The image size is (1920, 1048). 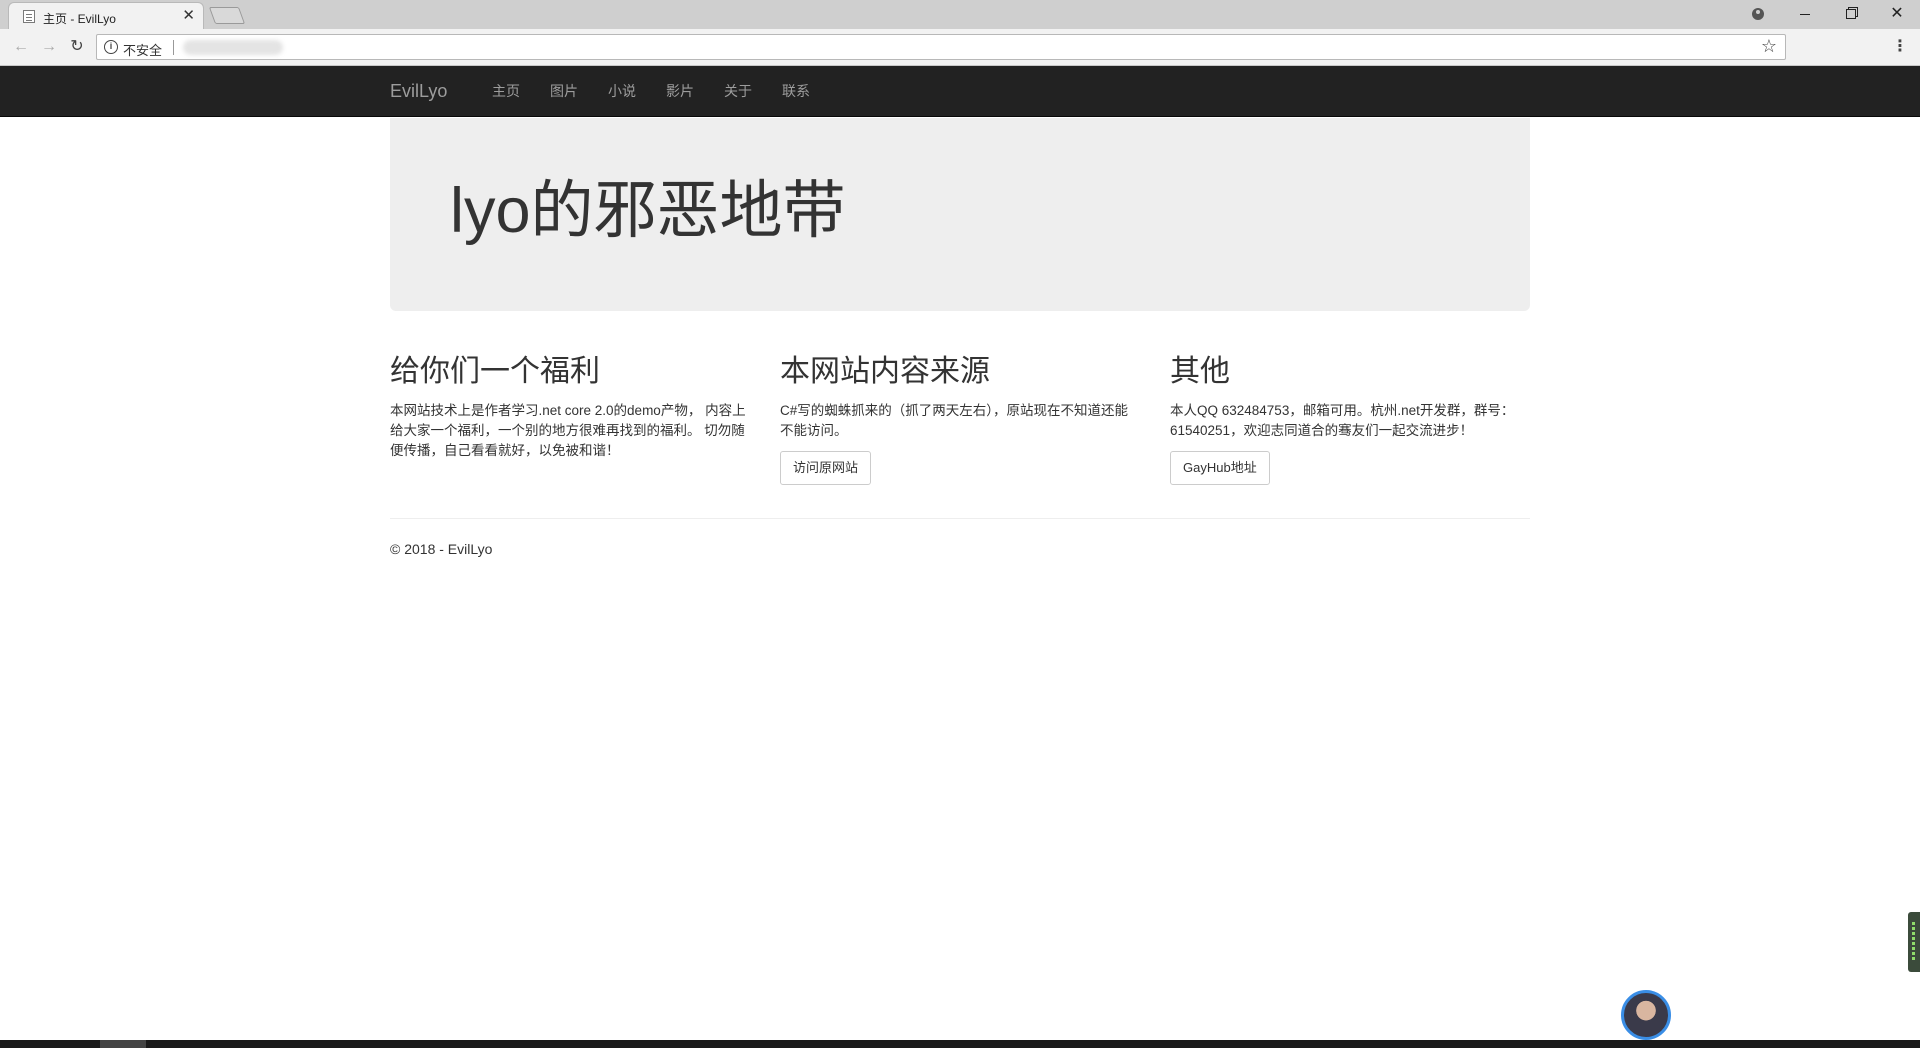 What do you see at coordinates (1200, 371) in the screenshot?
I see `column-heading: 其他` at bounding box center [1200, 371].